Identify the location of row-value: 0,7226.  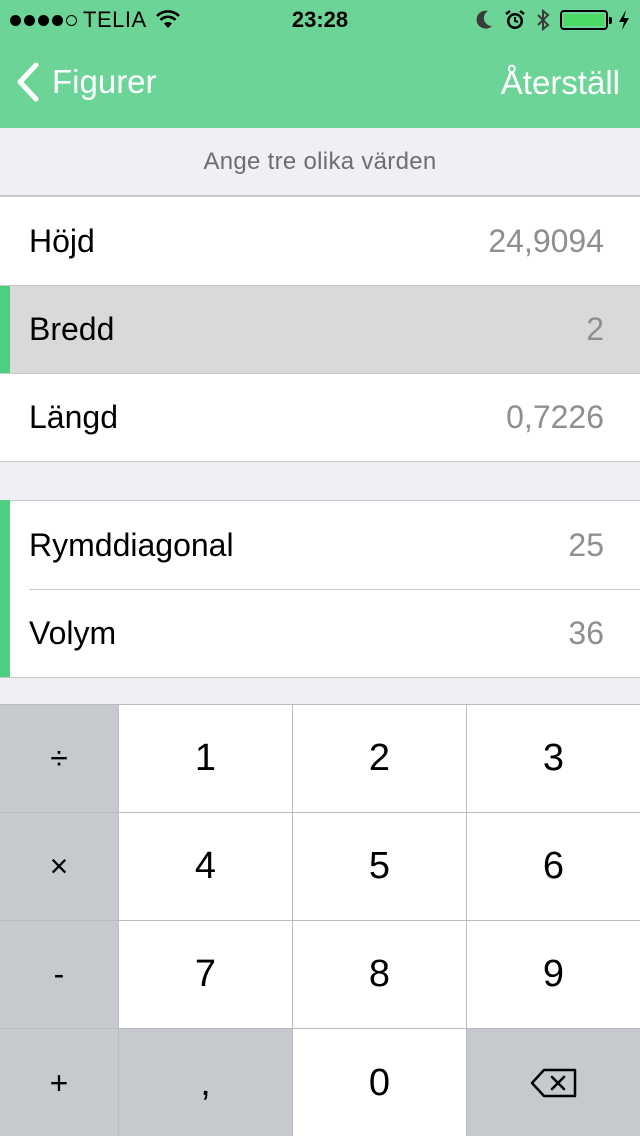
(555, 417).